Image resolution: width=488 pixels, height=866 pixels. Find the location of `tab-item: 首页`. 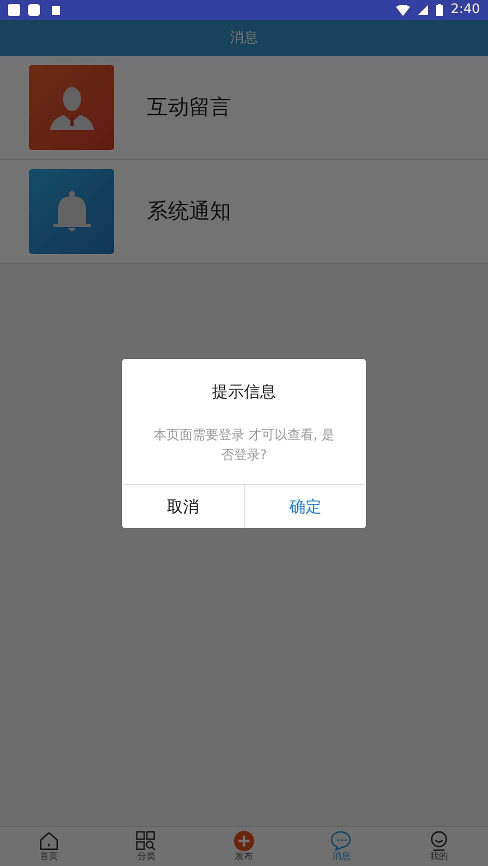

tab-item: 首页 is located at coordinates (49, 846).